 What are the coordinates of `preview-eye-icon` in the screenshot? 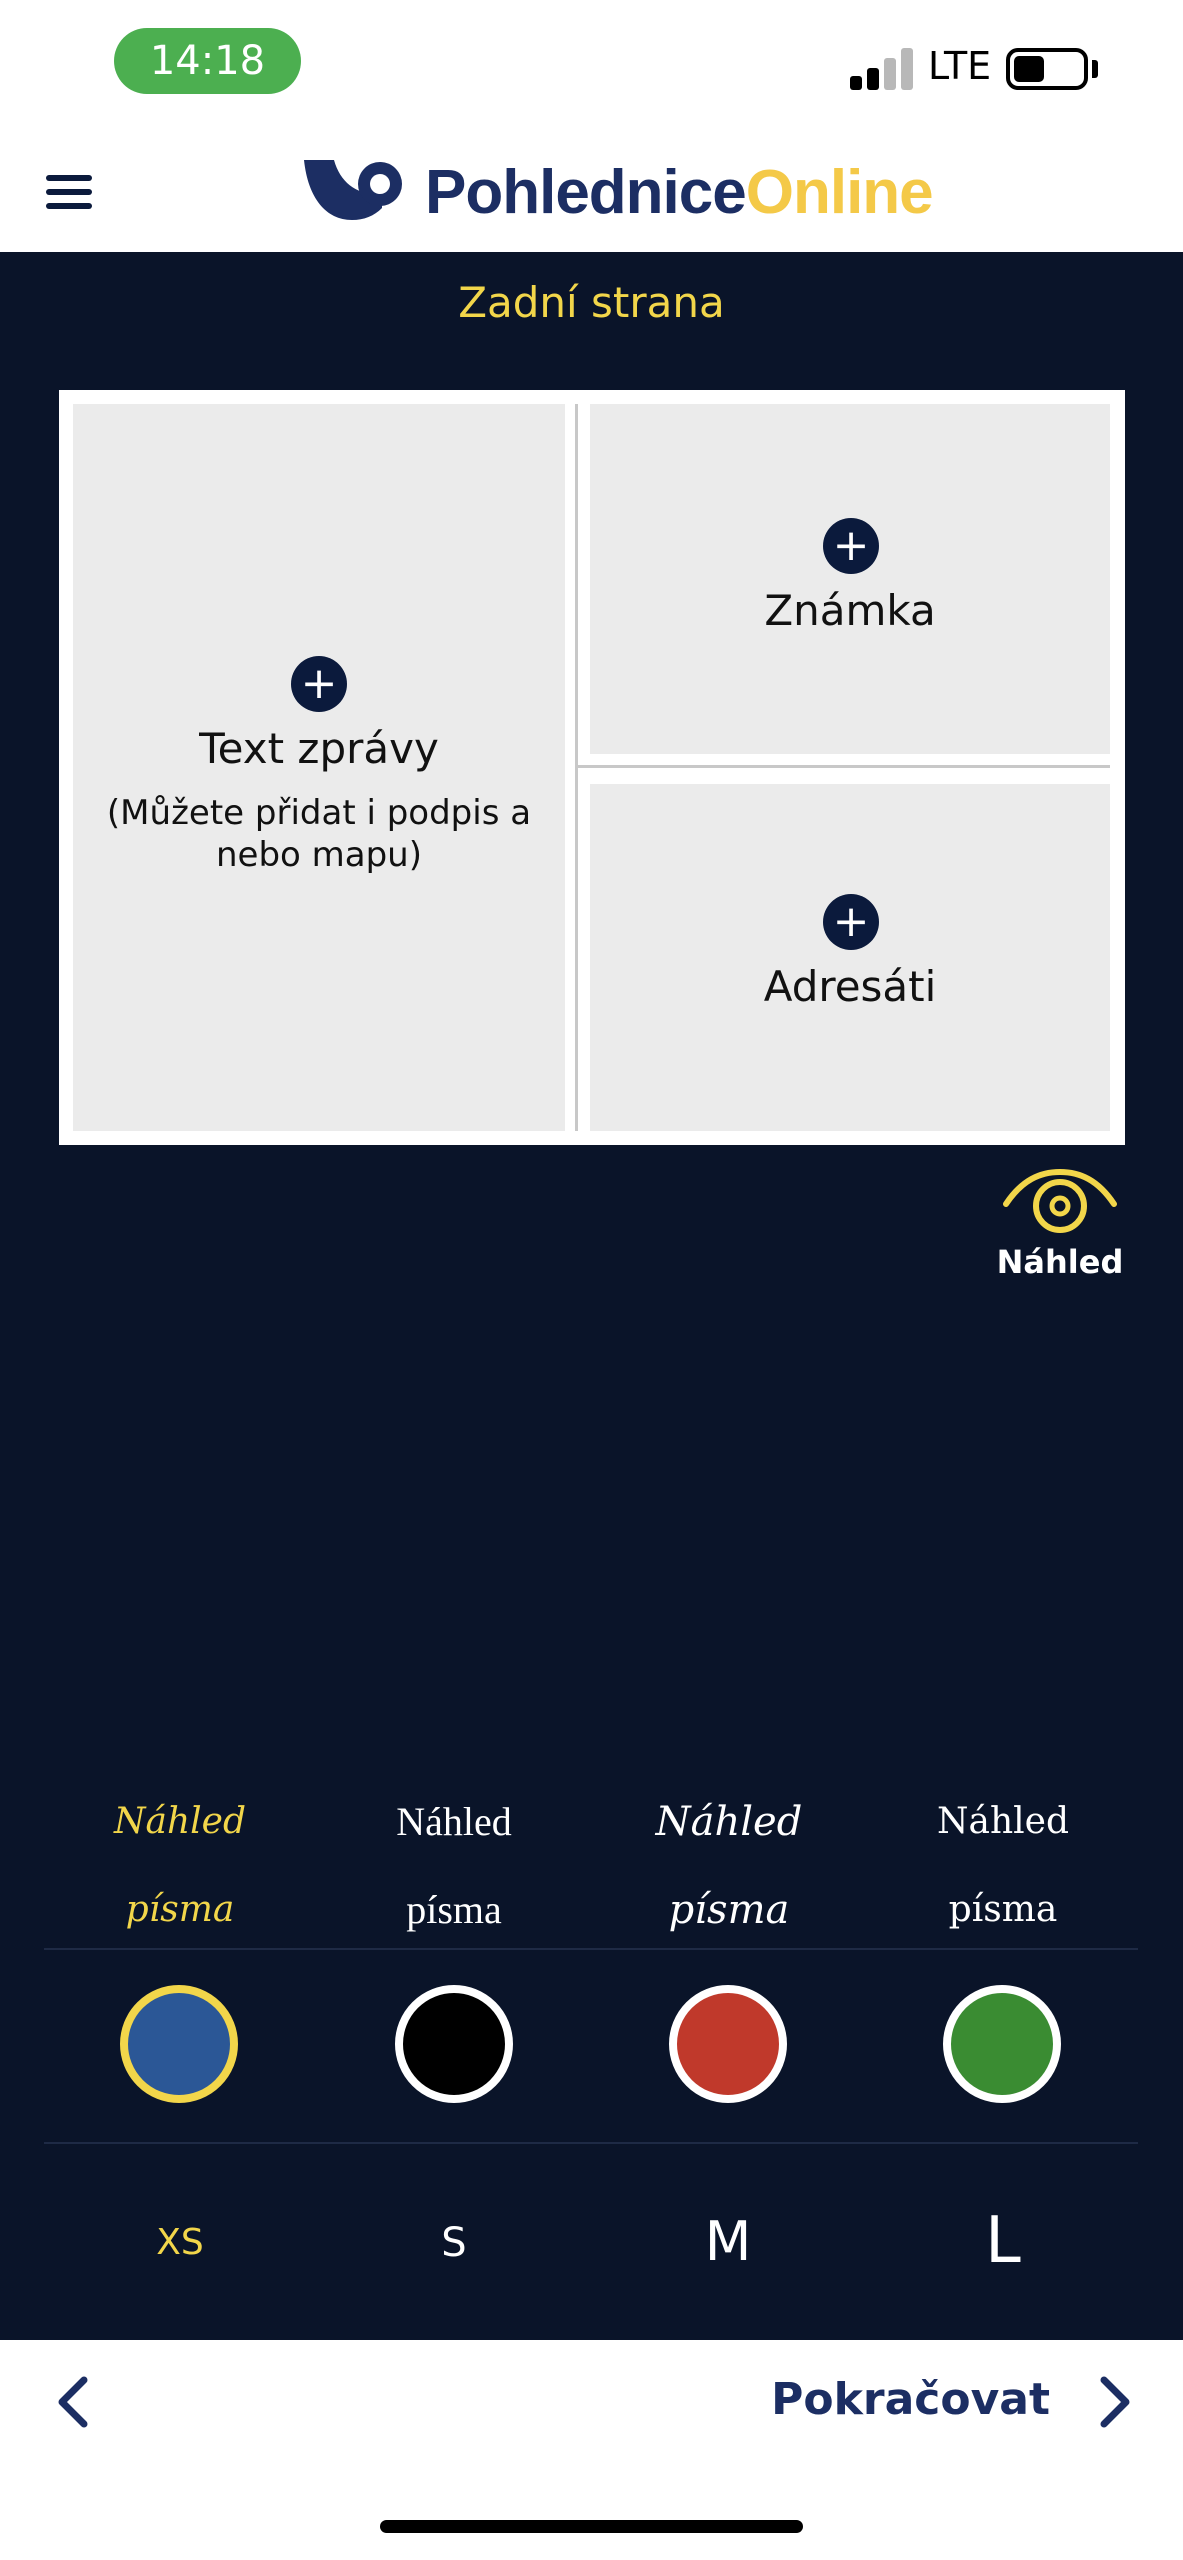 It's located at (1060, 1201).